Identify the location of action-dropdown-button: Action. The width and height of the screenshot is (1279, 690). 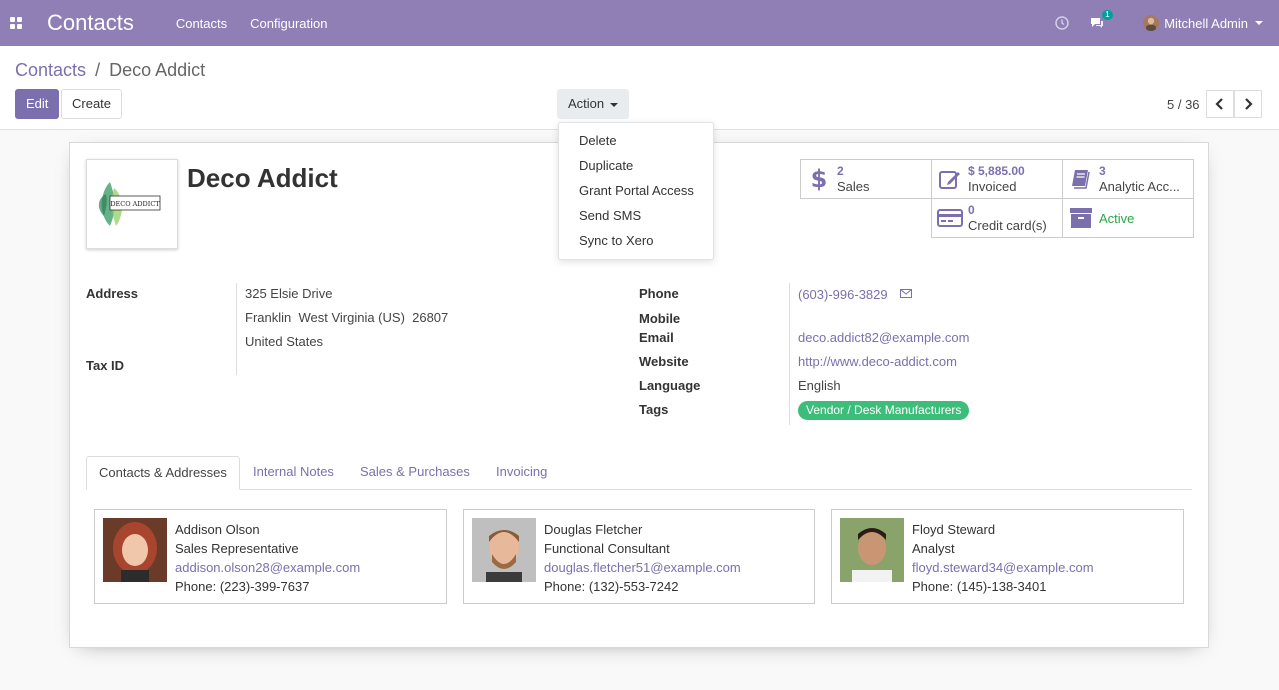
(593, 104).